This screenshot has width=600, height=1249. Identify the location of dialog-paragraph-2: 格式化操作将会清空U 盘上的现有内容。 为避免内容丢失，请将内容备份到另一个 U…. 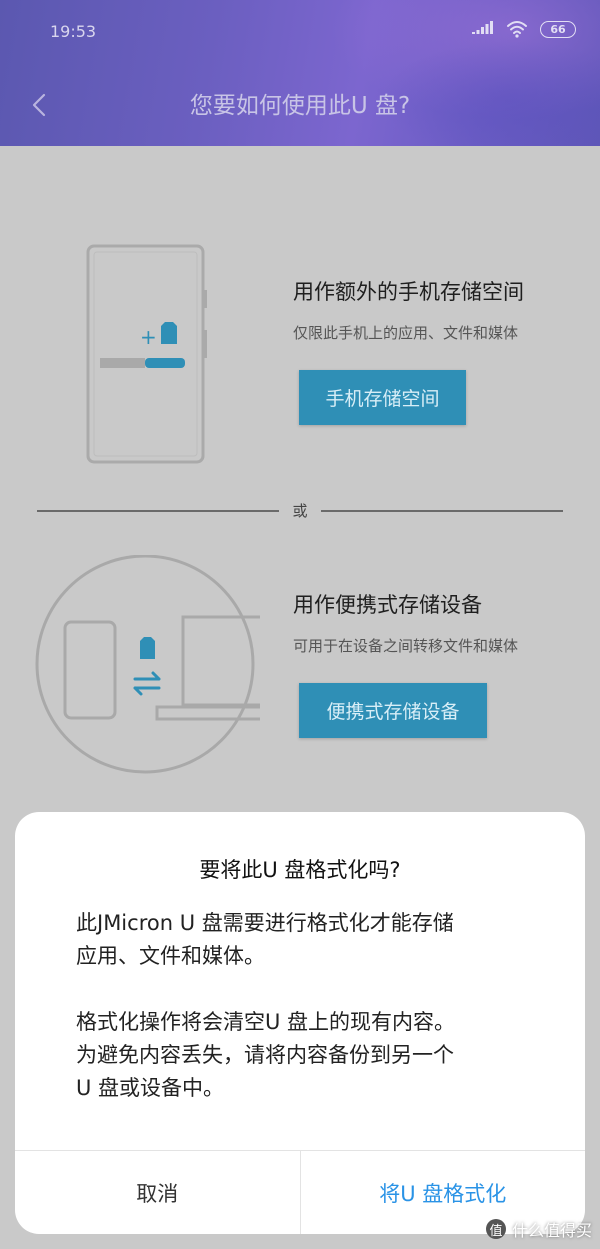
(266, 1055).